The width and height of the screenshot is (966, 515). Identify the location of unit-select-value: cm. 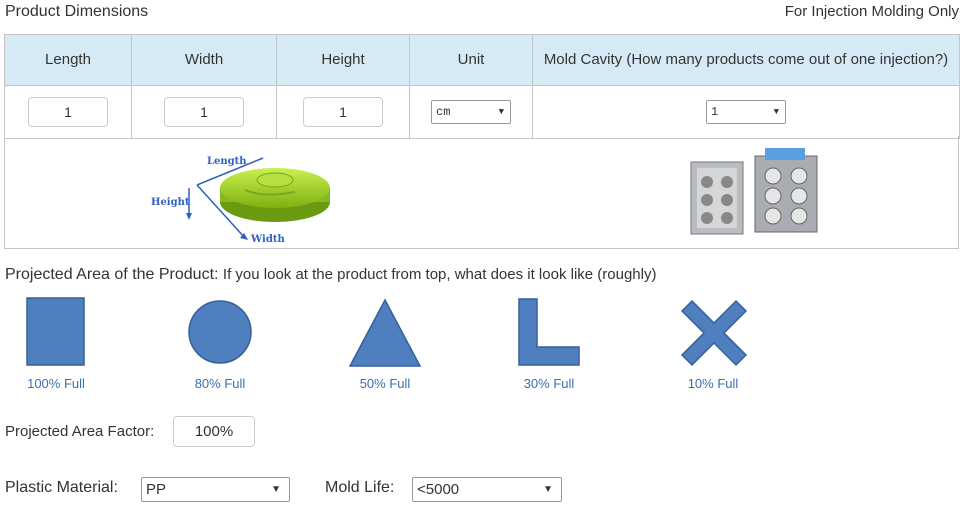
(443, 112).